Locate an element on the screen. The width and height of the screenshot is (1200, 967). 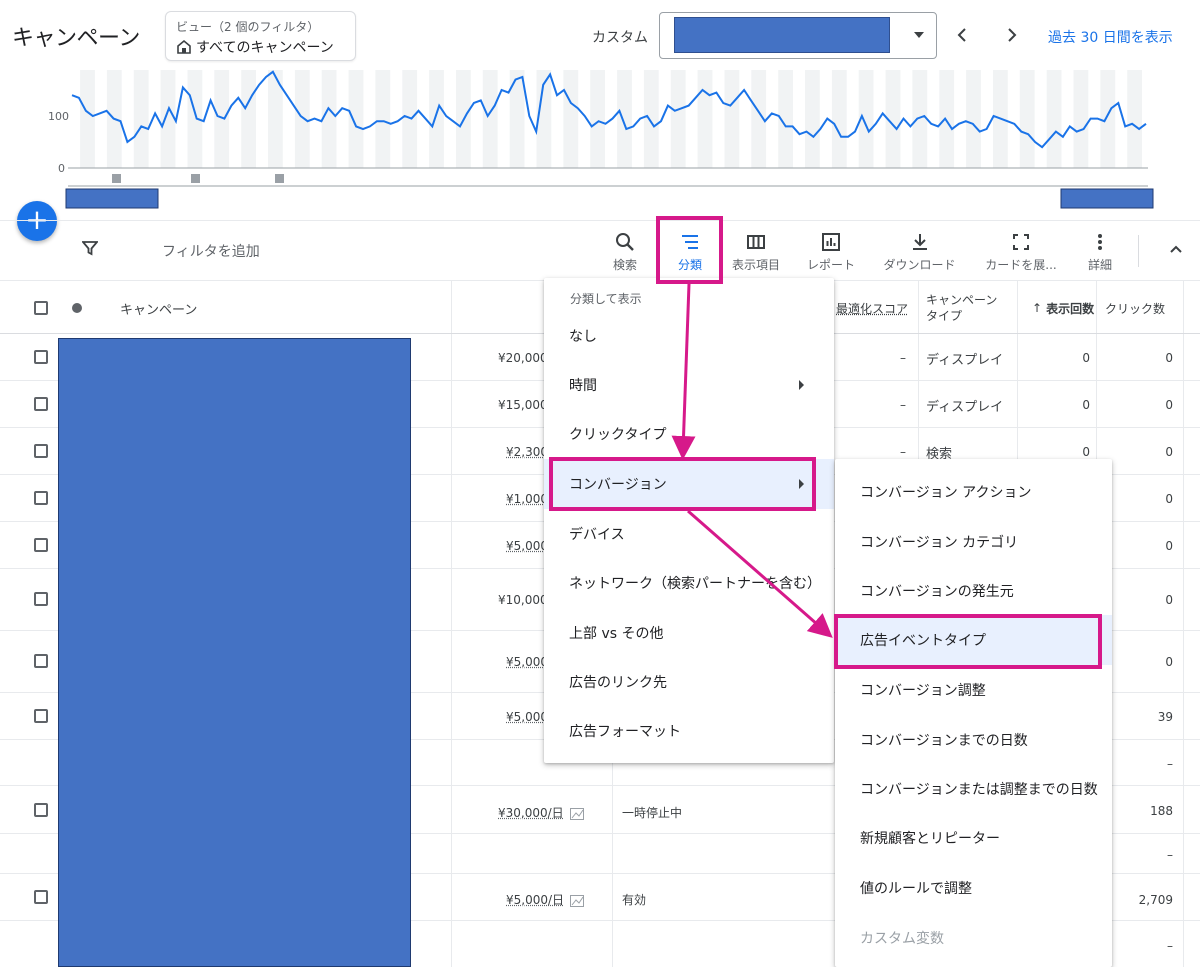
conversion-action: コンバージョン アクション is located at coordinates (973, 492).